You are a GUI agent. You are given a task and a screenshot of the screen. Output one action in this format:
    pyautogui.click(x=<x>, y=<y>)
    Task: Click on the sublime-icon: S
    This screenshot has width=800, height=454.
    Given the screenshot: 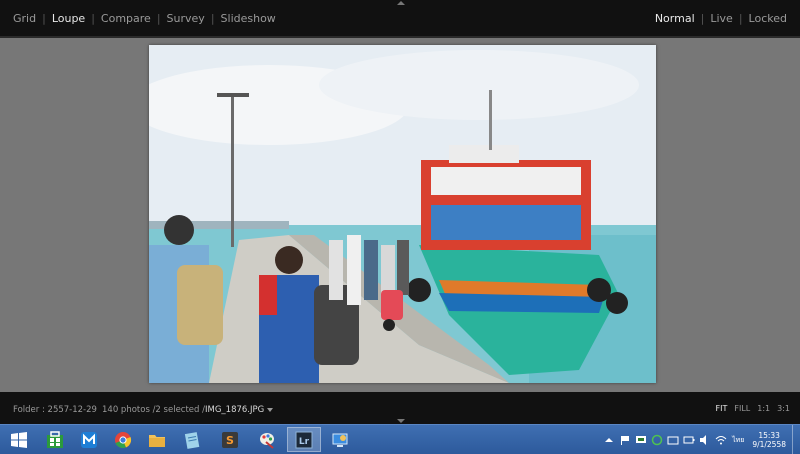 What is the action you would take?
    pyautogui.click(x=230, y=439)
    